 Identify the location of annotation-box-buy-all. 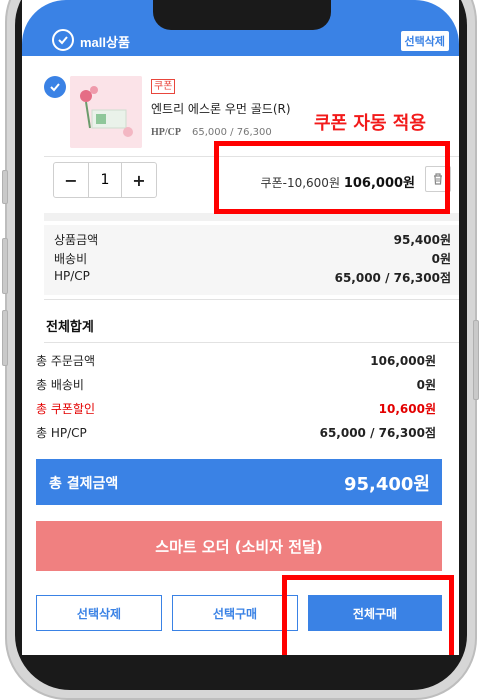
(368, 615).